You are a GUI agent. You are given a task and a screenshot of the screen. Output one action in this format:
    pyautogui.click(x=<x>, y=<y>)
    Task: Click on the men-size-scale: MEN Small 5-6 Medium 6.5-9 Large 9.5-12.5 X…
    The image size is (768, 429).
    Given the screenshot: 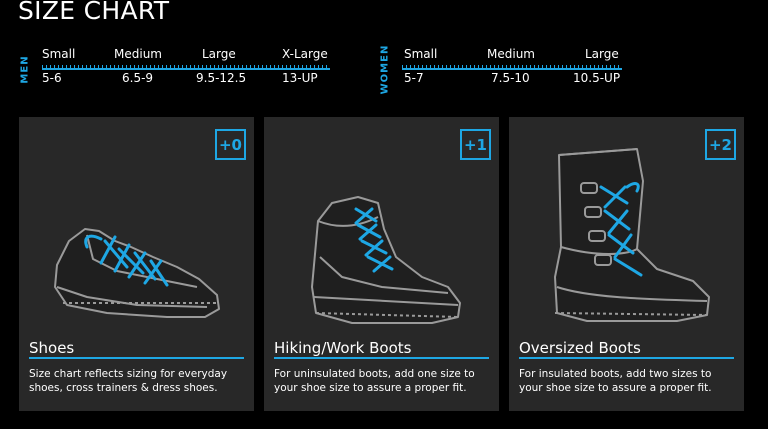 What is the action you would take?
    pyautogui.click(x=174, y=69)
    